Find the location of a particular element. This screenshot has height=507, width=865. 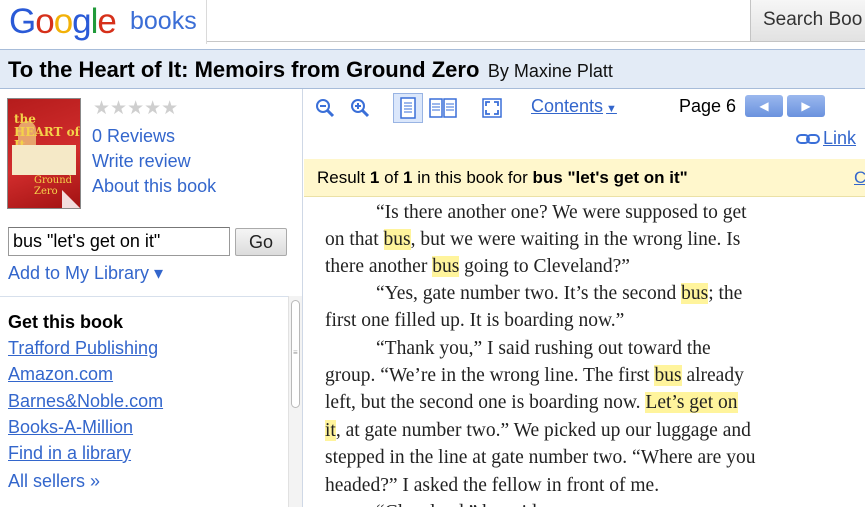

seller-link-books-a-million: Books-A-Million is located at coordinates (70, 427).